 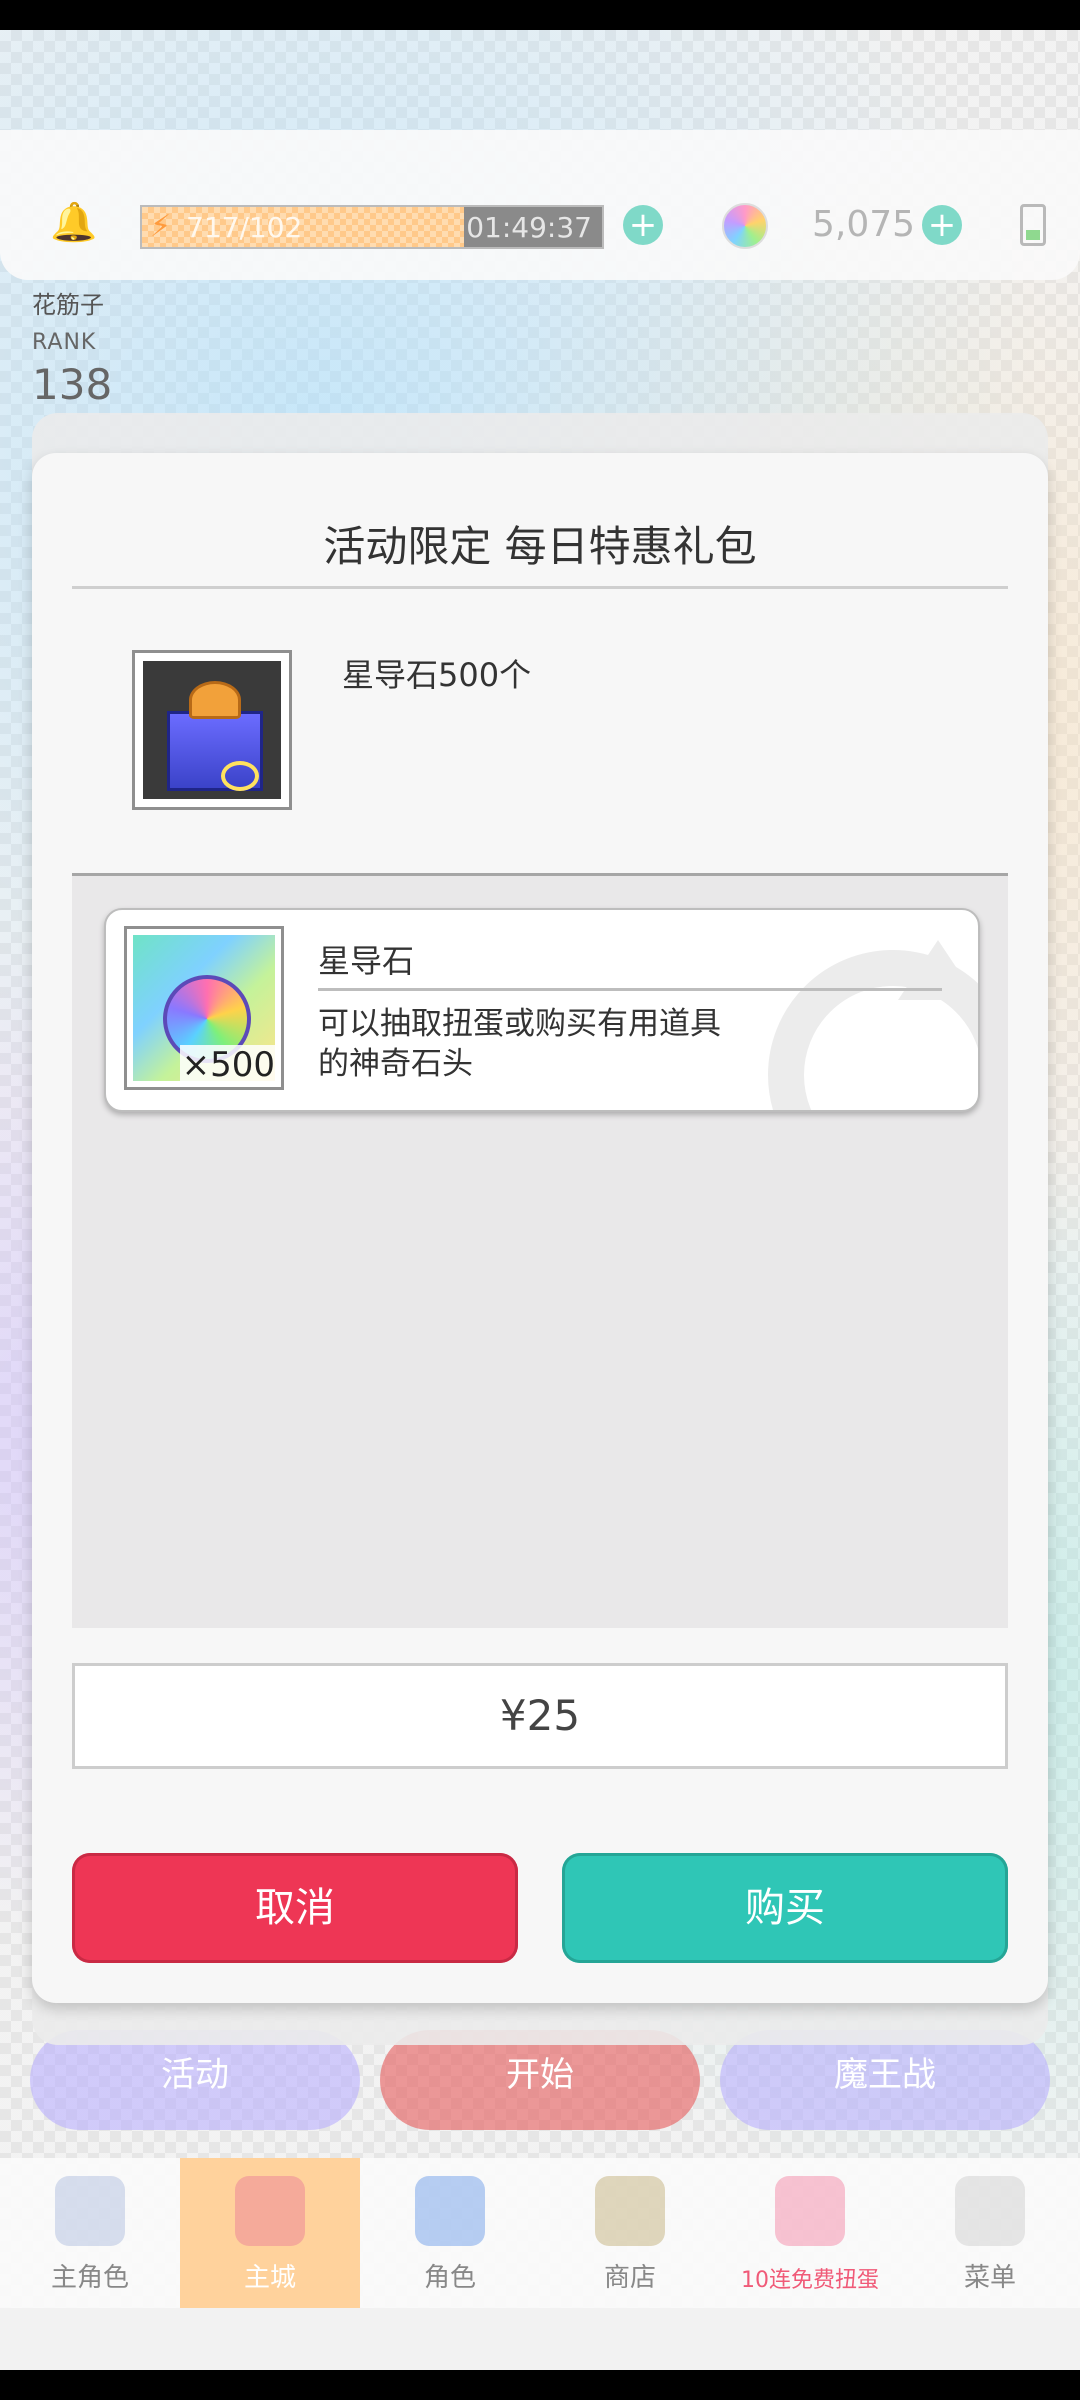 I want to click on bottom-navigation: 主角色 主城 角色 商店 10连免费扭蛋 菜单, so click(x=540, y=2233).